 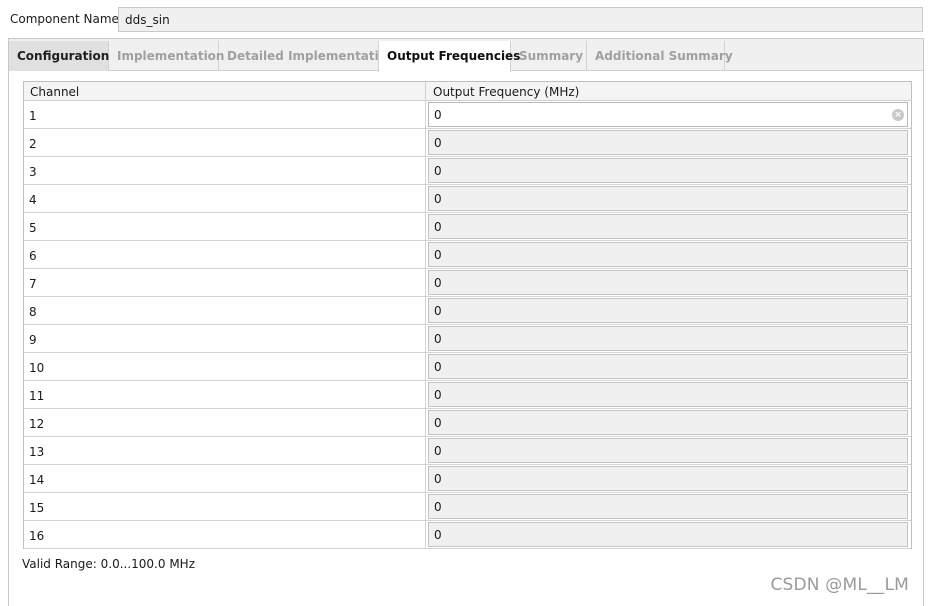 I want to click on table-row: 40, so click(x=467, y=199).